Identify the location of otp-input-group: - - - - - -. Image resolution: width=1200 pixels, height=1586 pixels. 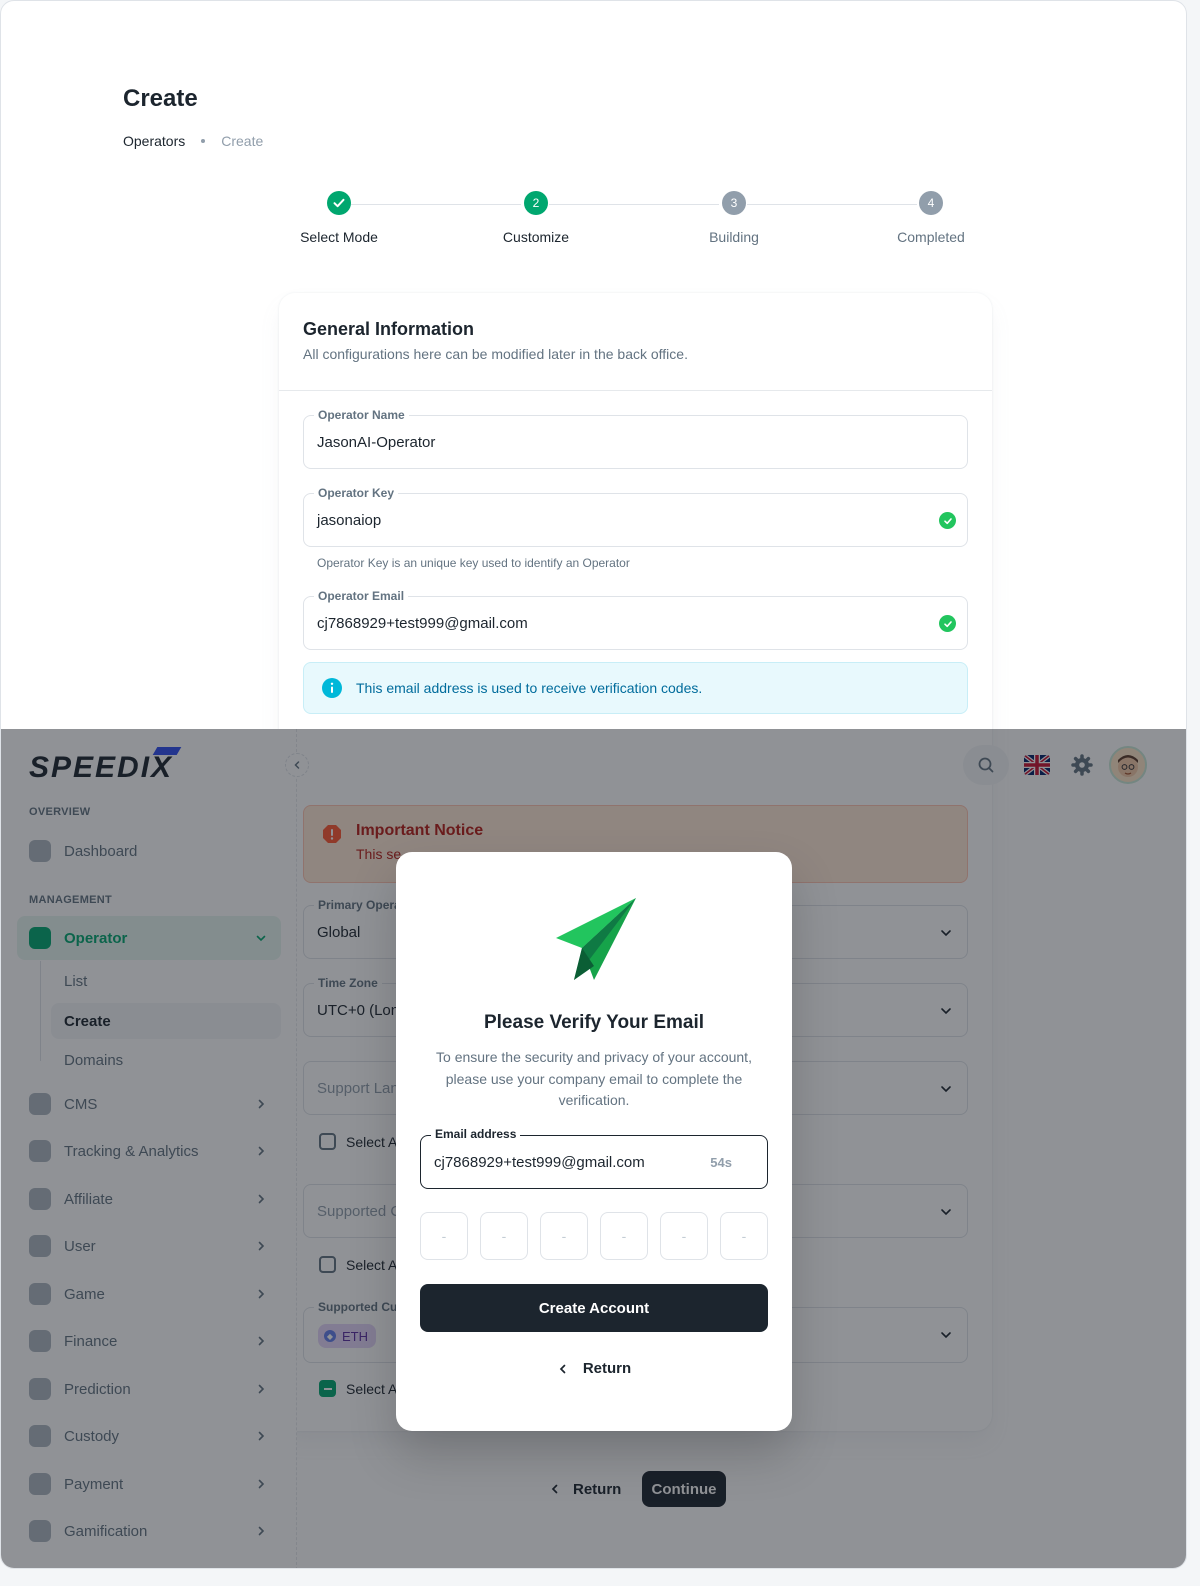
(594, 1236).